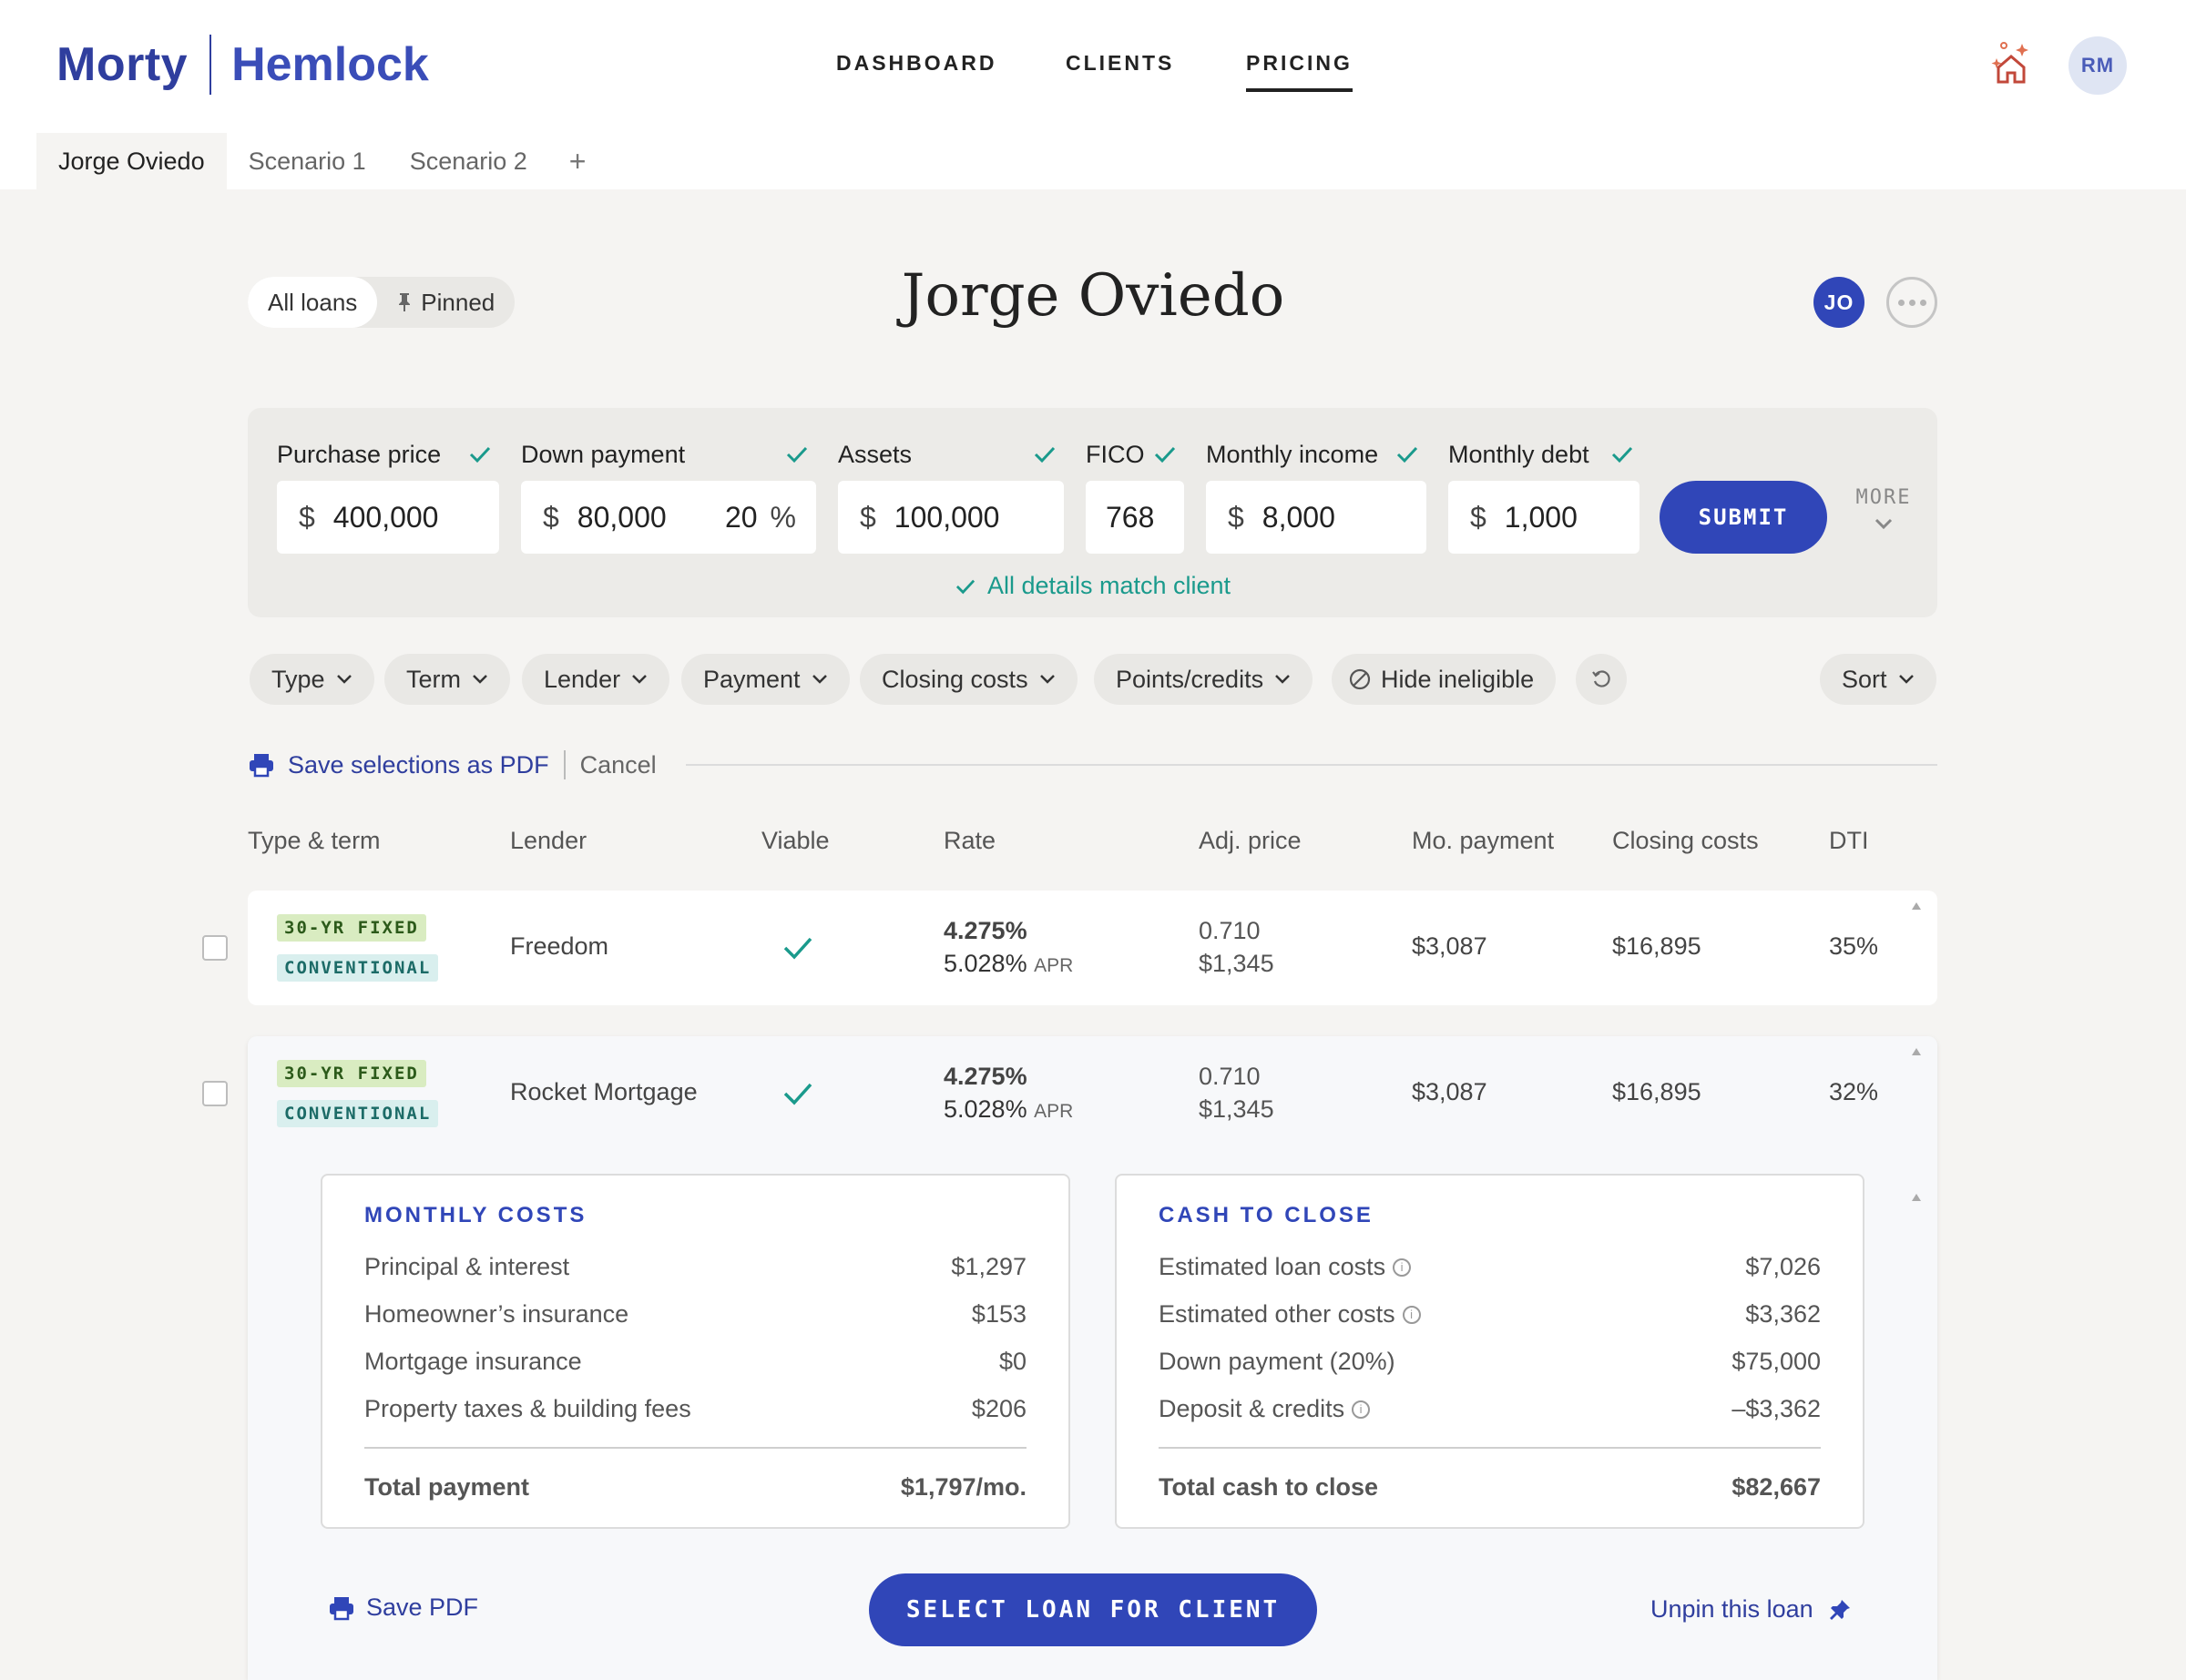 Image resolution: width=2186 pixels, height=1680 pixels. What do you see at coordinates (1251, 841) in the screenshot?
I see `column-header-adj-price: Adj. price` at bounding box center [1251, 841].